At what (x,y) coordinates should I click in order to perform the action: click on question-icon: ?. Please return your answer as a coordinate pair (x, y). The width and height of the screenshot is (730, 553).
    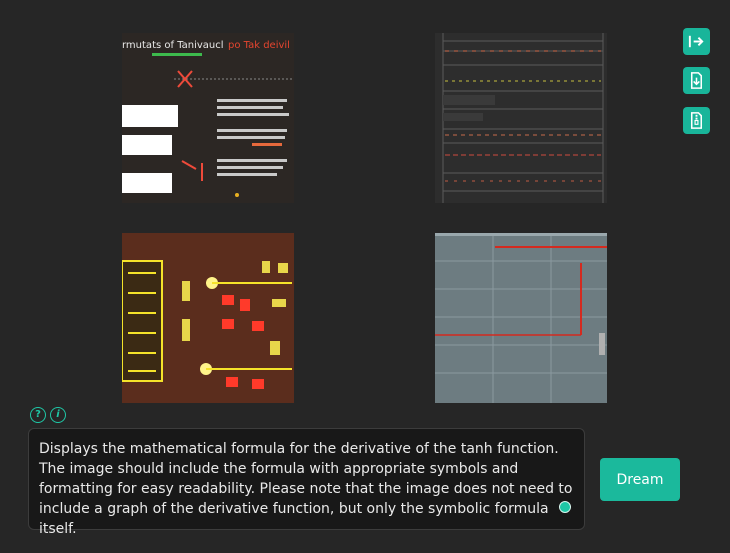
    Looking at the image, I should click on (38, 415).